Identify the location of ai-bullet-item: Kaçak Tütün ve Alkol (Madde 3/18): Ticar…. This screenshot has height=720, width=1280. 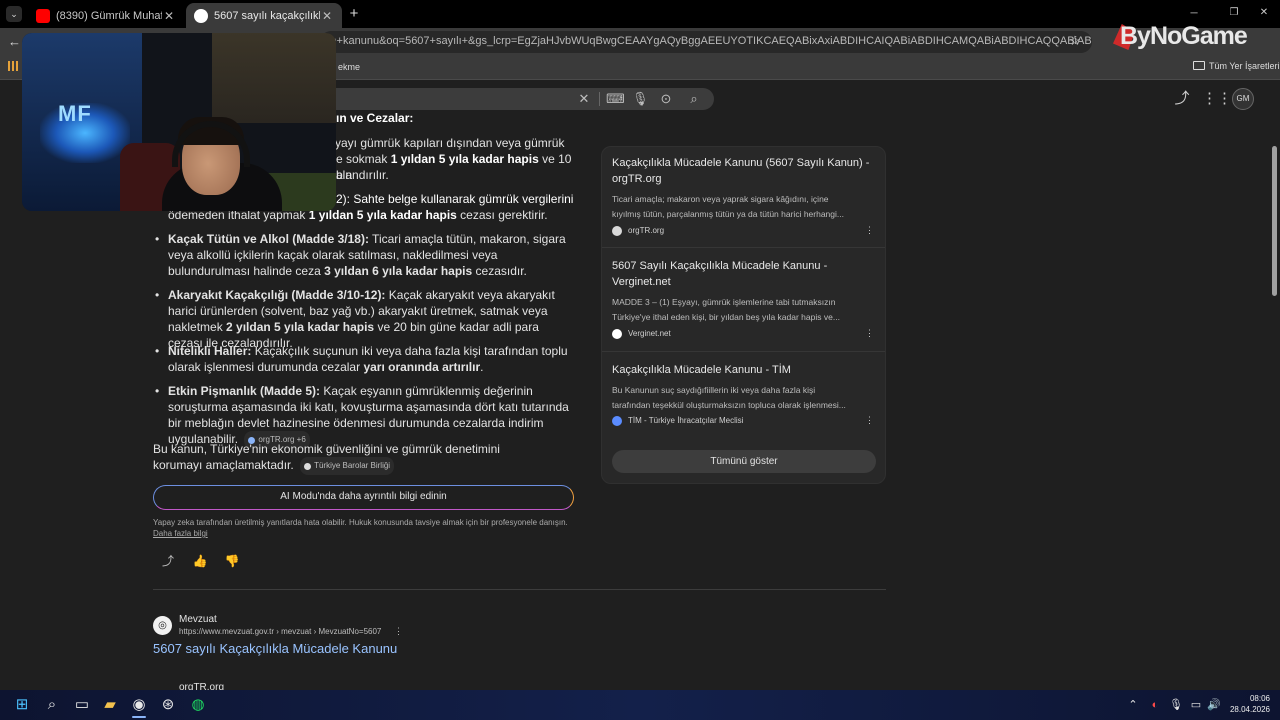
(363, 255).